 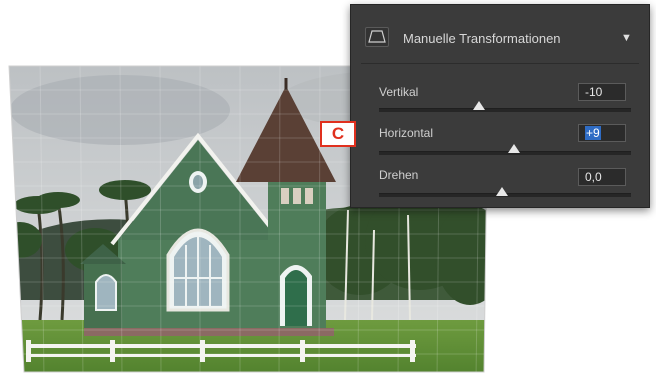 What do you see at coordinates (479, 105) in the screenshot?
I see `vertical-slider-thumb` at bounding box center [479, 105].